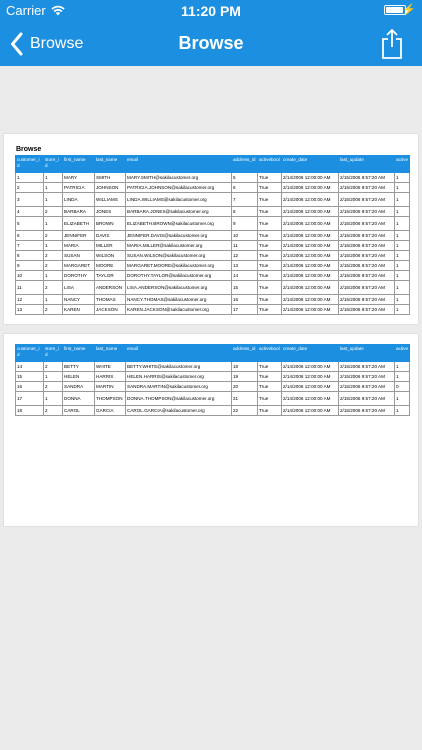  Describe the element at coordinates (110, 199) in the screenshot. I see `table-cell: WILLIAMS` at that location.